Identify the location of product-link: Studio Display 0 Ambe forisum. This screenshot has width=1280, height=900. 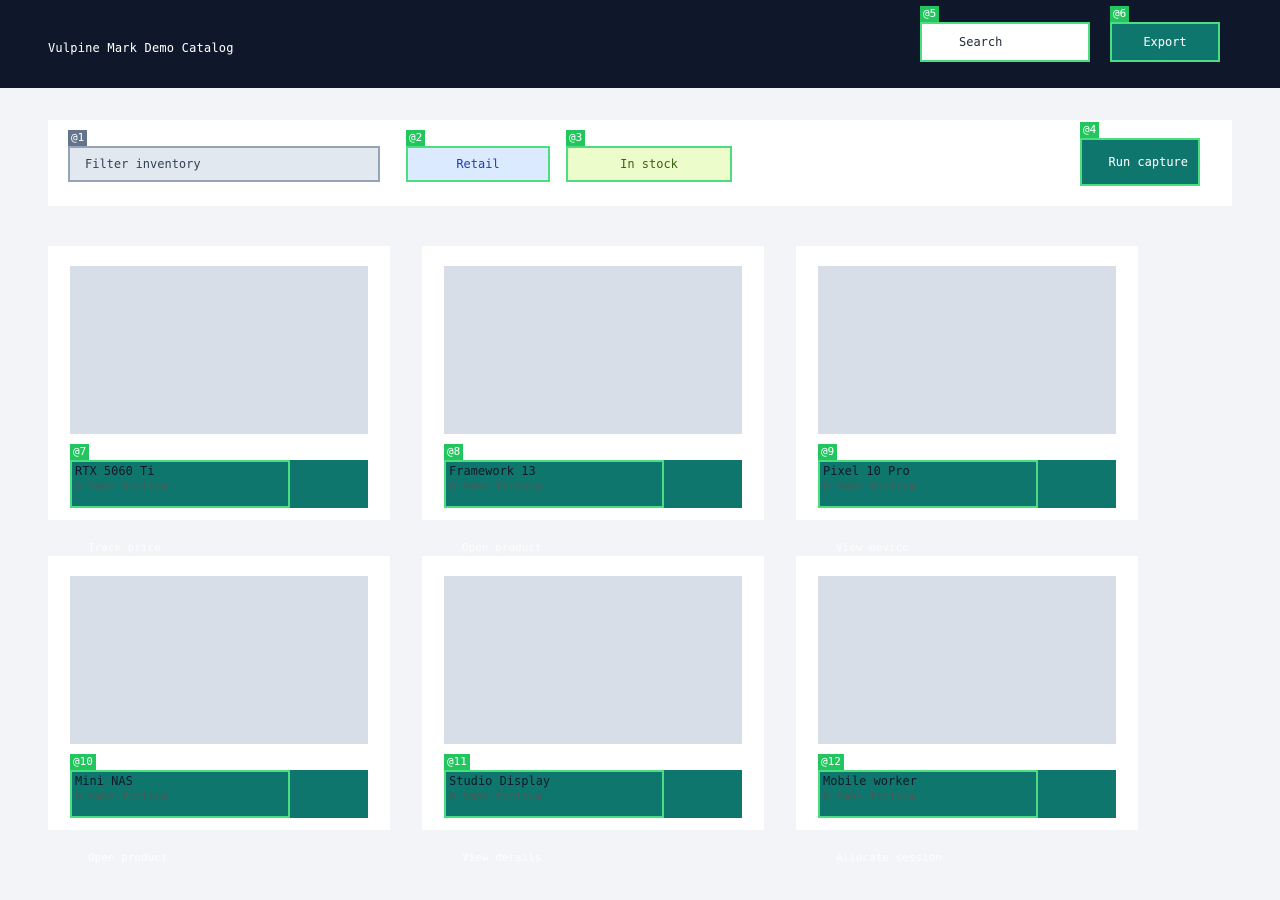
(554, 794).